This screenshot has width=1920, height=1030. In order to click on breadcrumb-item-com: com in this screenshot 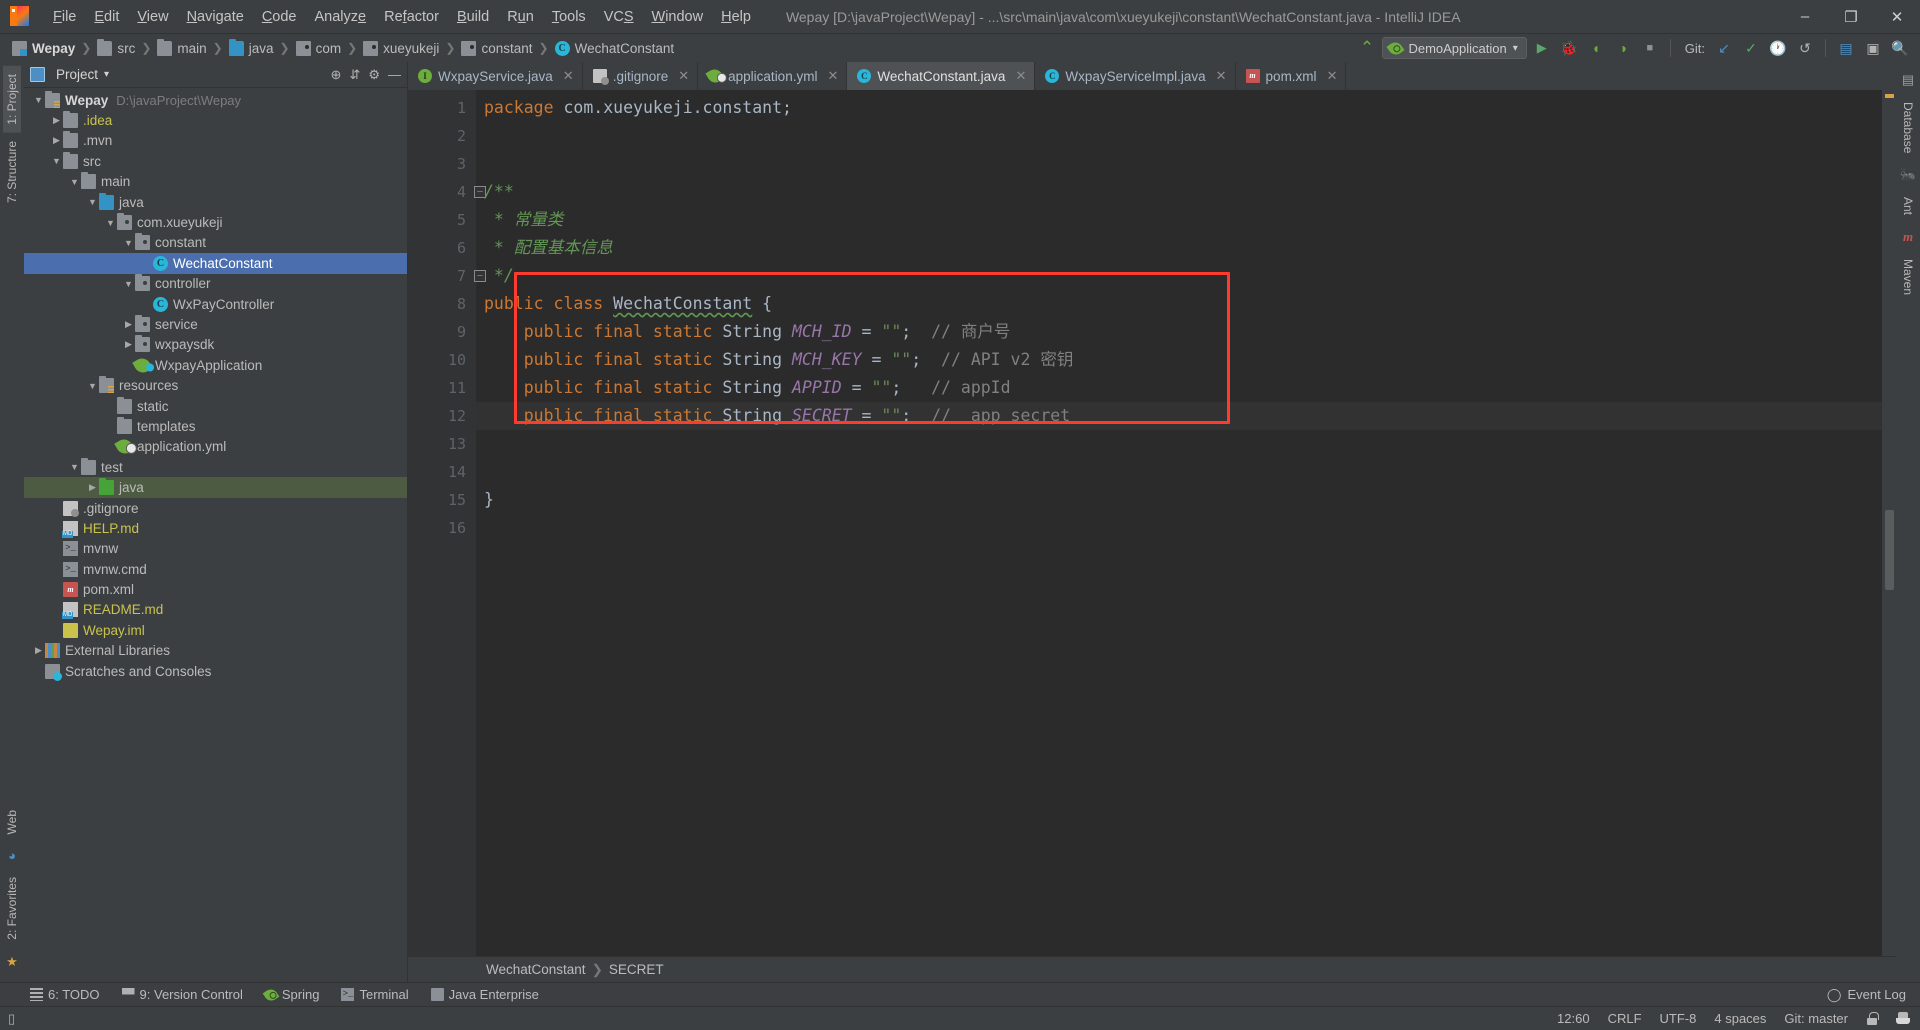, I will do `click(319, 48)`.